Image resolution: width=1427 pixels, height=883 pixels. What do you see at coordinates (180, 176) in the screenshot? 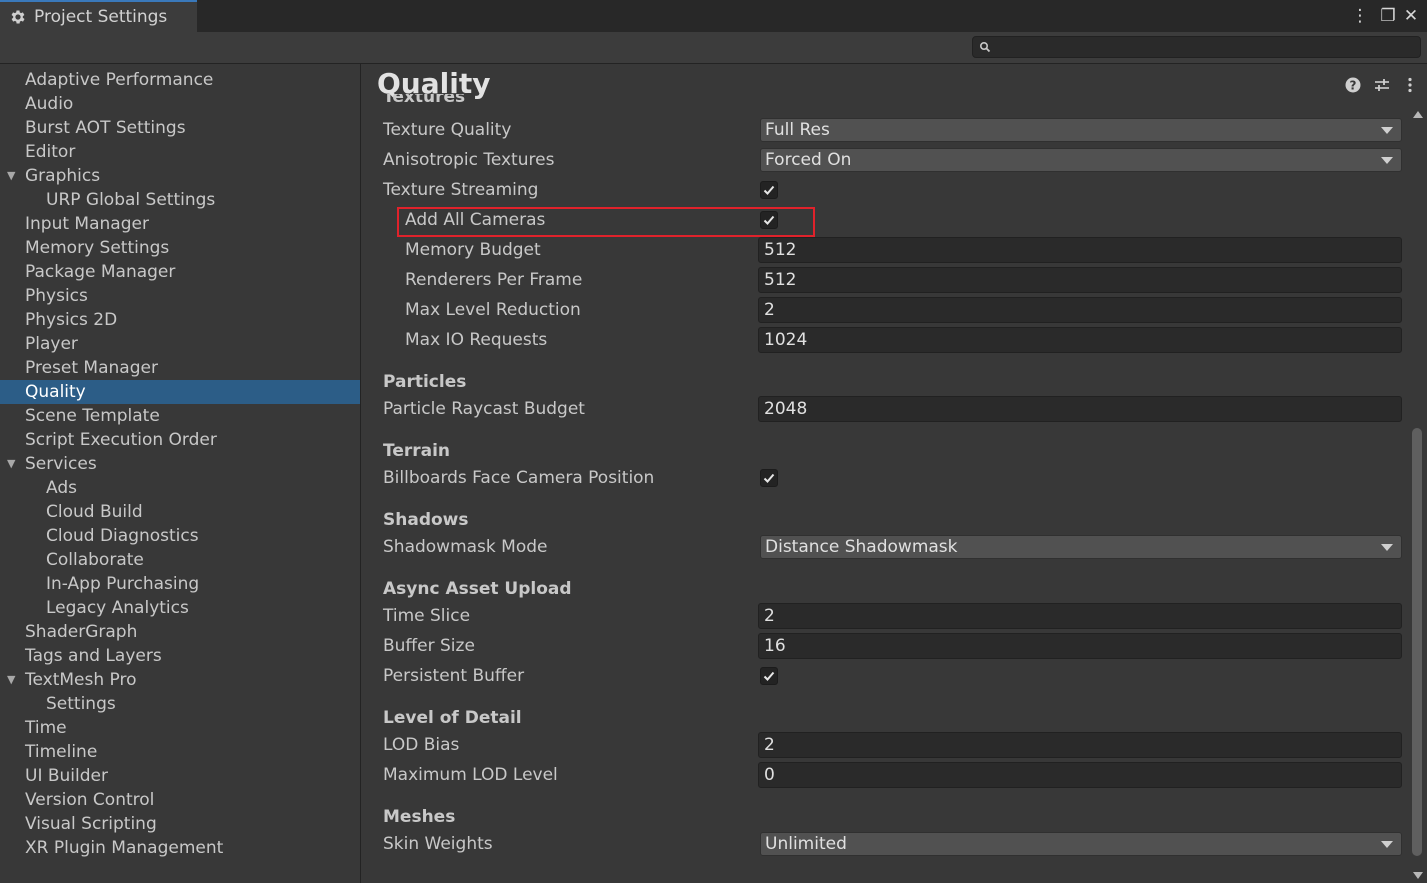
I see `sidebar-item-graphics: ▼ Graphics` at bounding box center [180, 176].